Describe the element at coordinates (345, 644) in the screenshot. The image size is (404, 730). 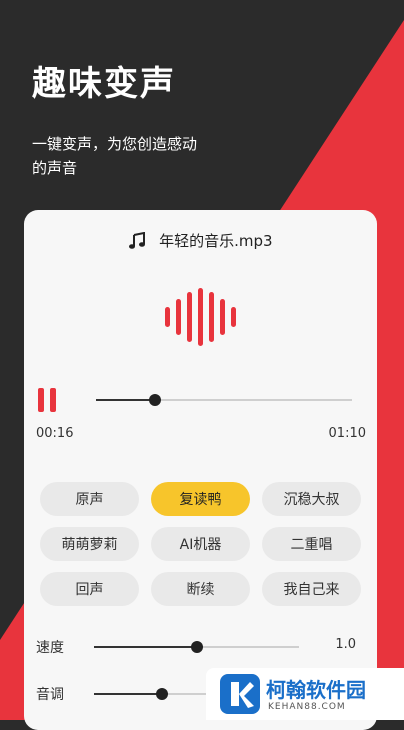
I see `speed-value: 1.0` at that location.